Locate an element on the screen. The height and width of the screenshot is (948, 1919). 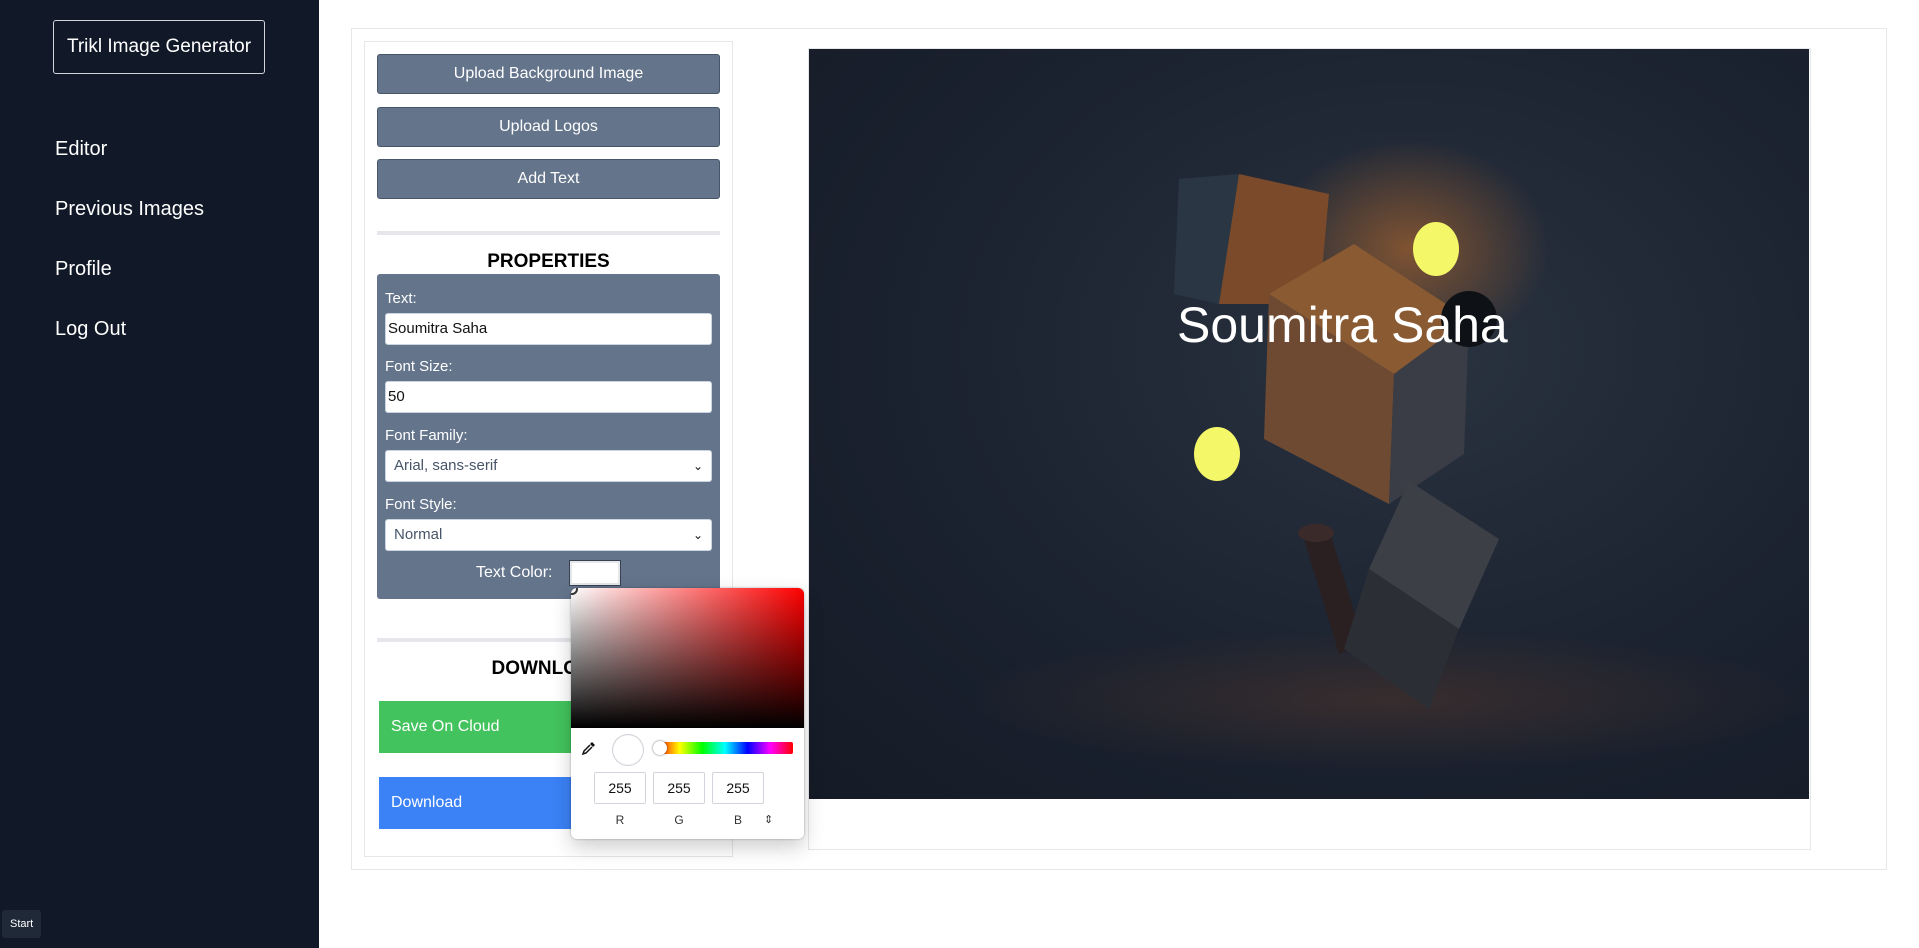
hue-slider is located at coordinates (723, 748).